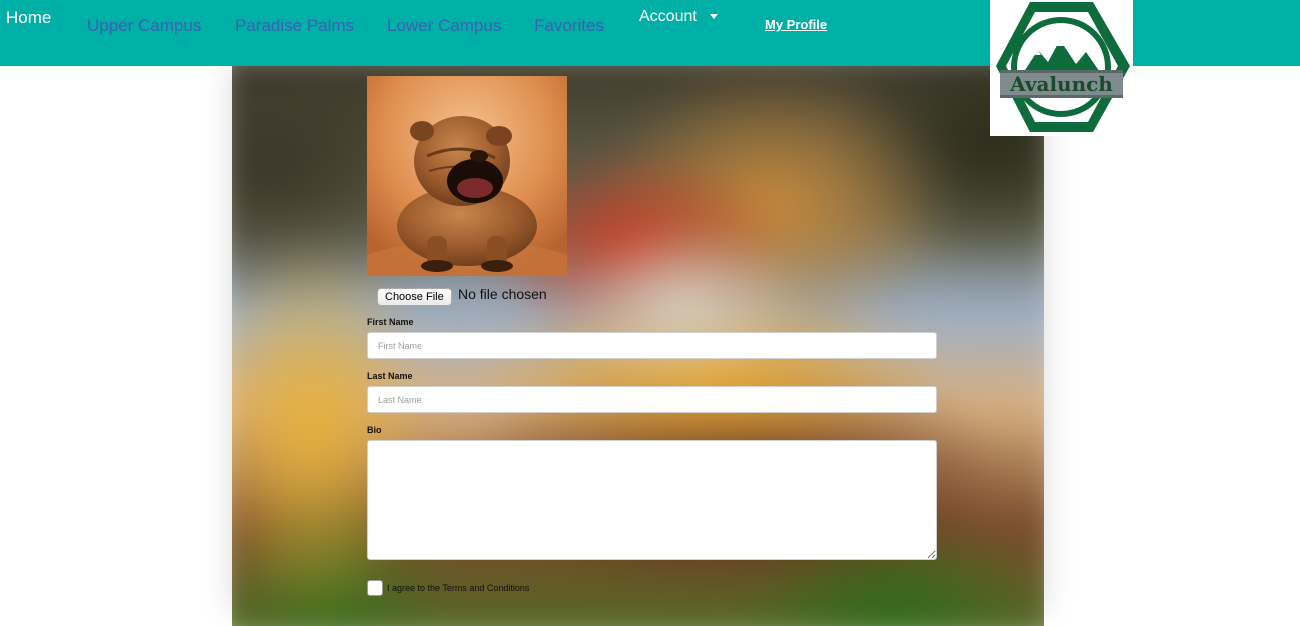 The image size is (1300, 626). Describe the element at coordinates (444, 26) in the screenshot. I see `nav-lower-campus-link: Lower Campus` at that location.